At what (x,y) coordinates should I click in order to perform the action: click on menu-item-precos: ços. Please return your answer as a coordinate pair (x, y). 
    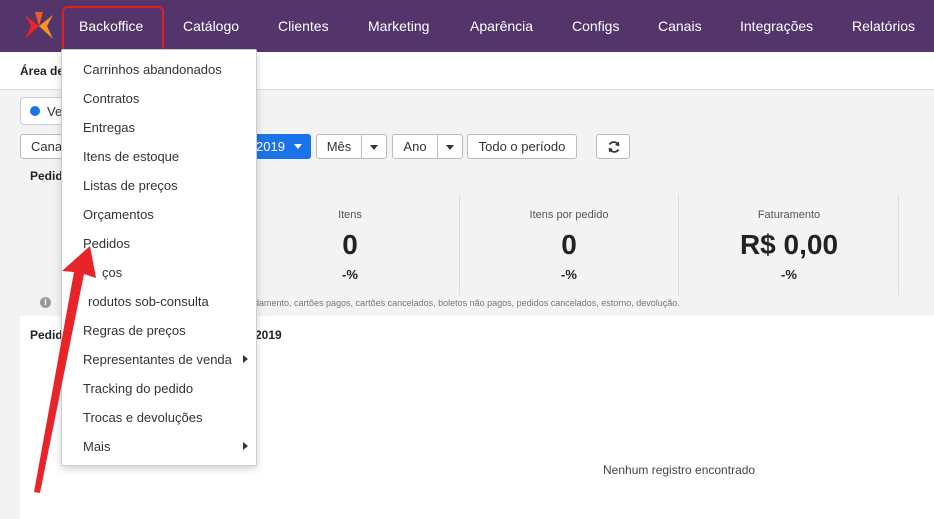
    Looking at the image, I should click on (112, 272).